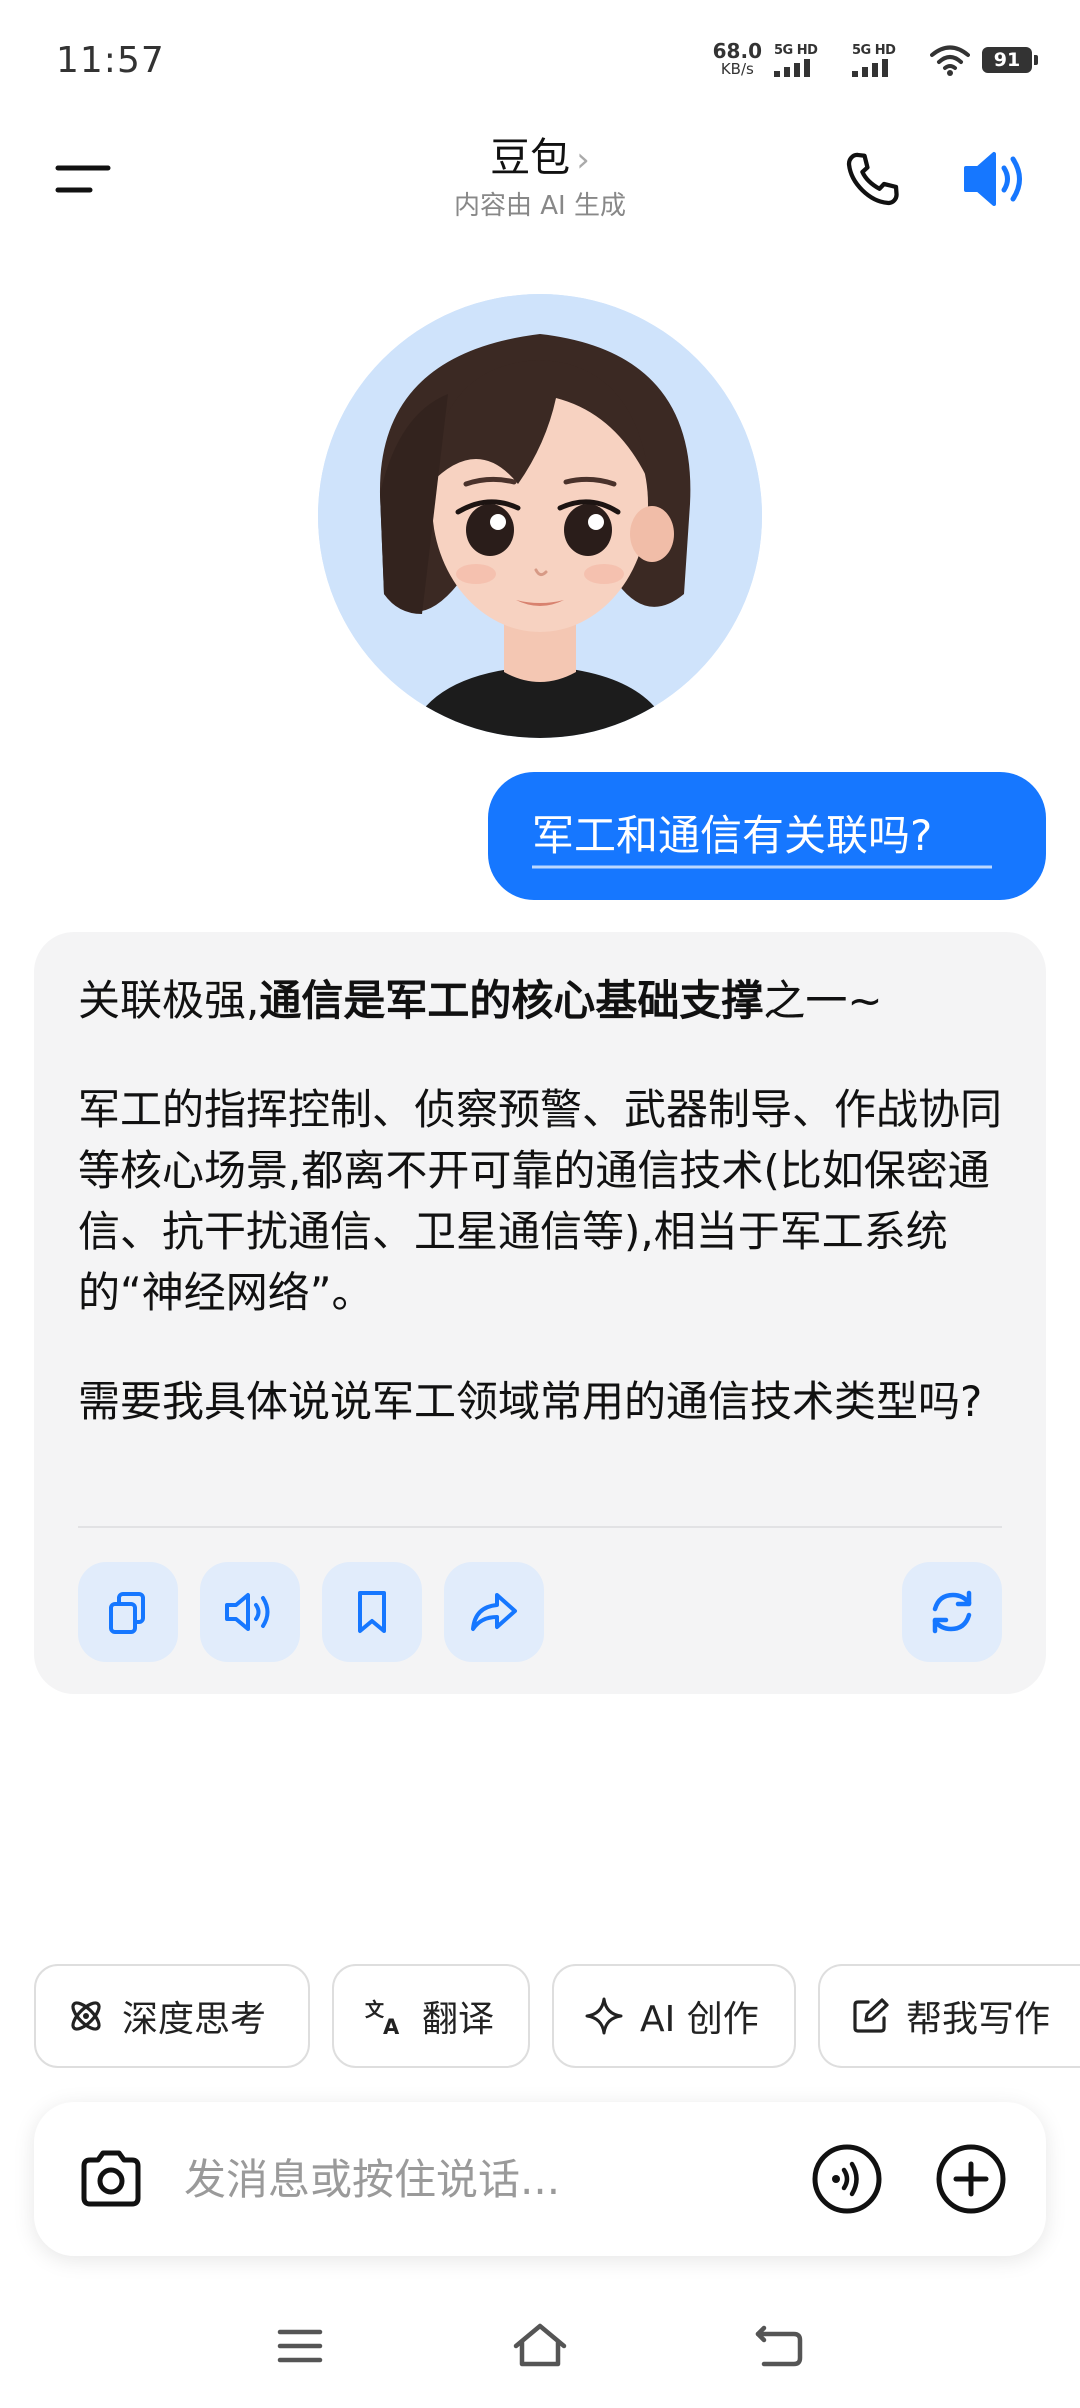 This screenshot has height=2408, width=1080. I want to click on reply-line1-prefix: 关联极强,, so click(169, 1000).